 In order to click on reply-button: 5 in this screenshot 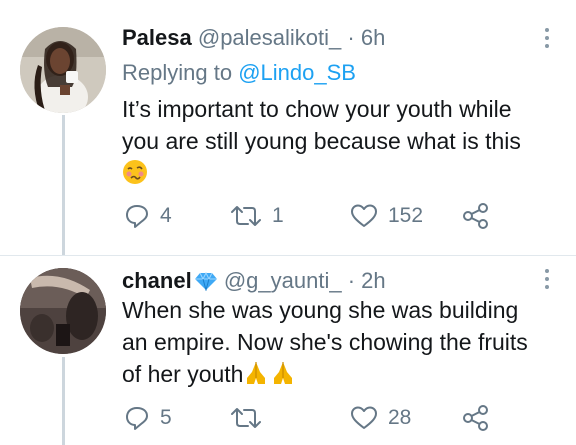, I will do `click(148, 418)`.